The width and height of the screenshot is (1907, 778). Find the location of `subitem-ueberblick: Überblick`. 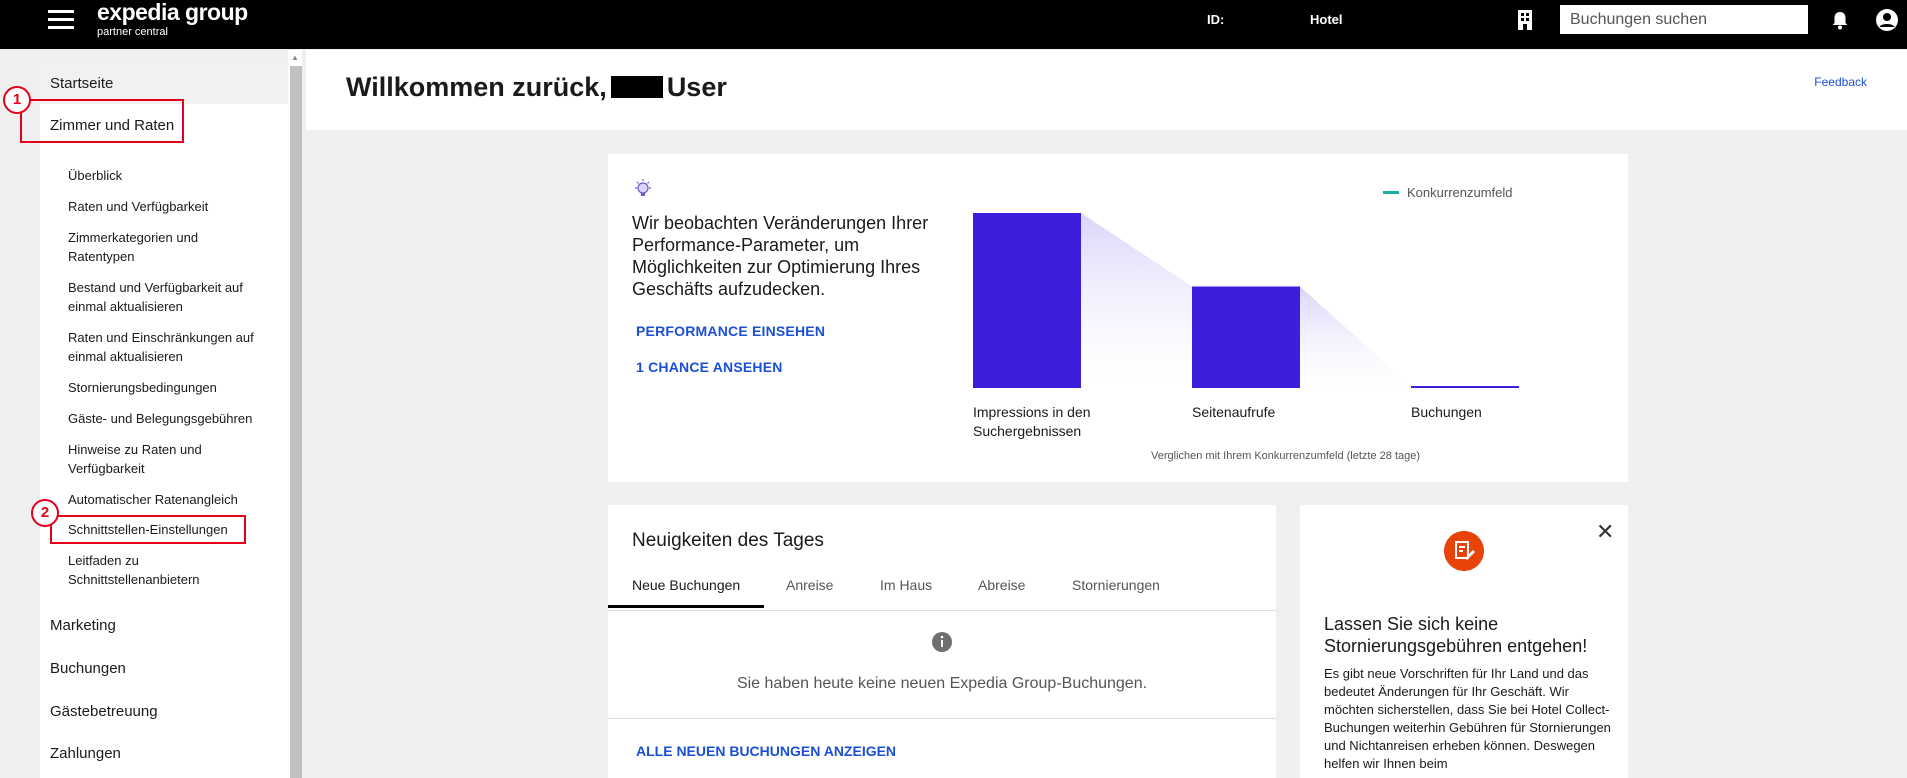

subitem-ueberblick: Überblick is located at coordinates (168, 175).